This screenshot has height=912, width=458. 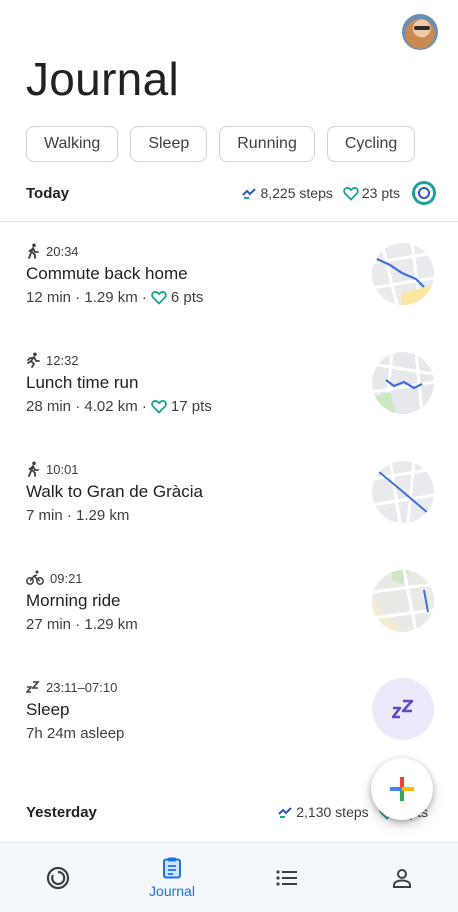 What do you see at coordinates (230, 609) in the screenshot?
I see `journal-entry: 09:21 Morning ride 27 min · 1.29 km` at bounding box center [230, 609].